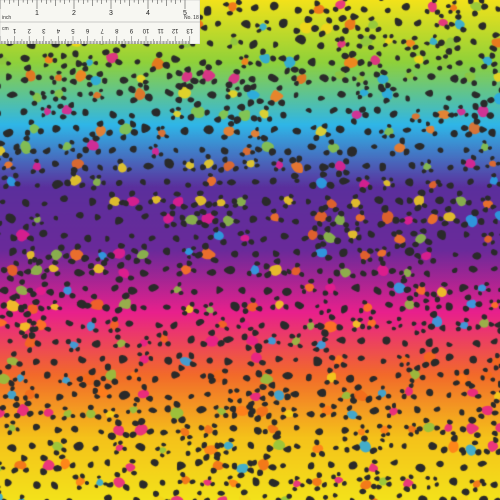  I want to click on ruler-cm-label: 12, so click(174, 30).